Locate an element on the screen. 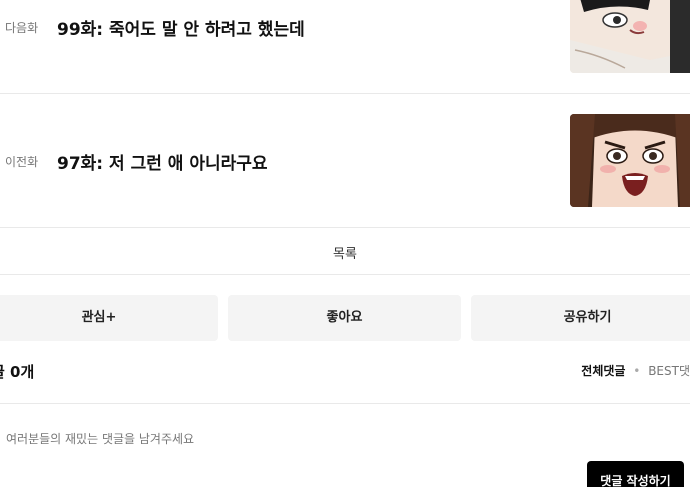 The image size is (690, 487). share-button: 공유하기 is located at coordinates (580, 318).